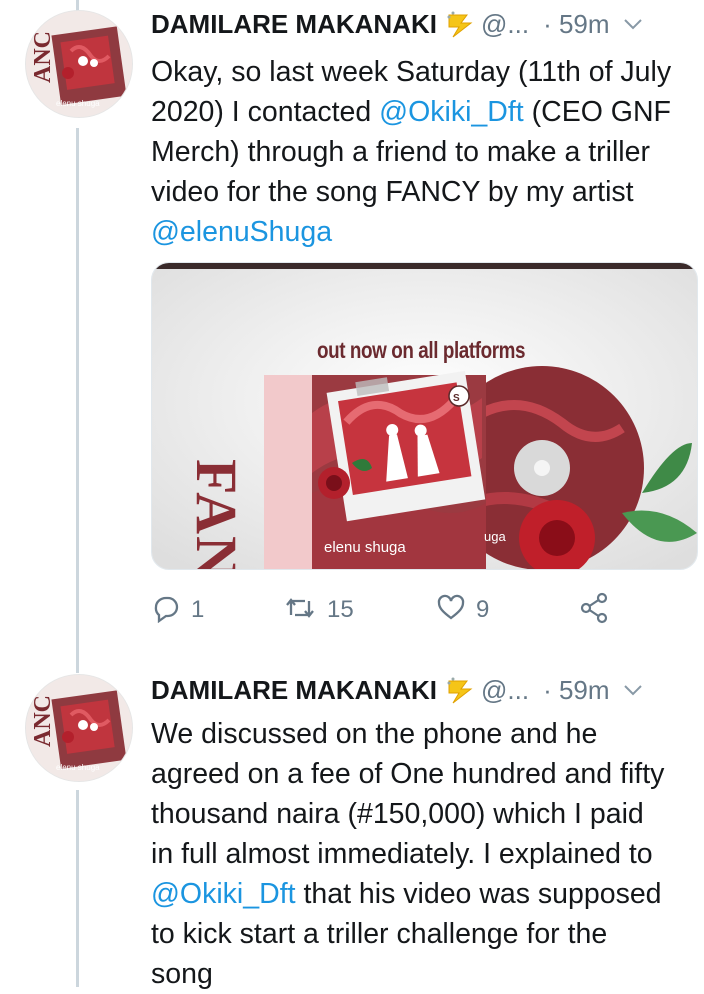  I want to click on tweet-text-line: @Okiki_Dft that his video was supposed, so click(423, 894).